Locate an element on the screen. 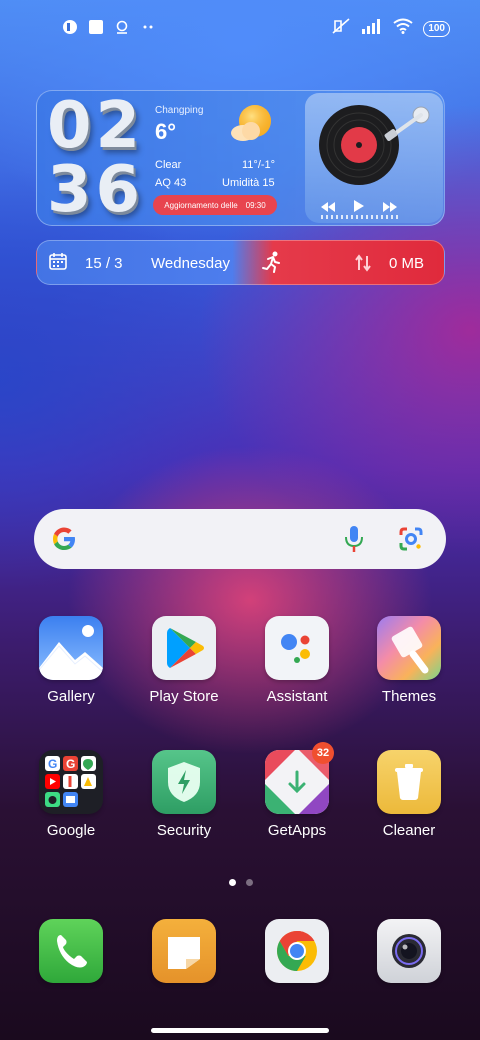 Image resolution: width=480 pixels, height=1040 pixels. dock-messages is located at coordinates (184, 951).